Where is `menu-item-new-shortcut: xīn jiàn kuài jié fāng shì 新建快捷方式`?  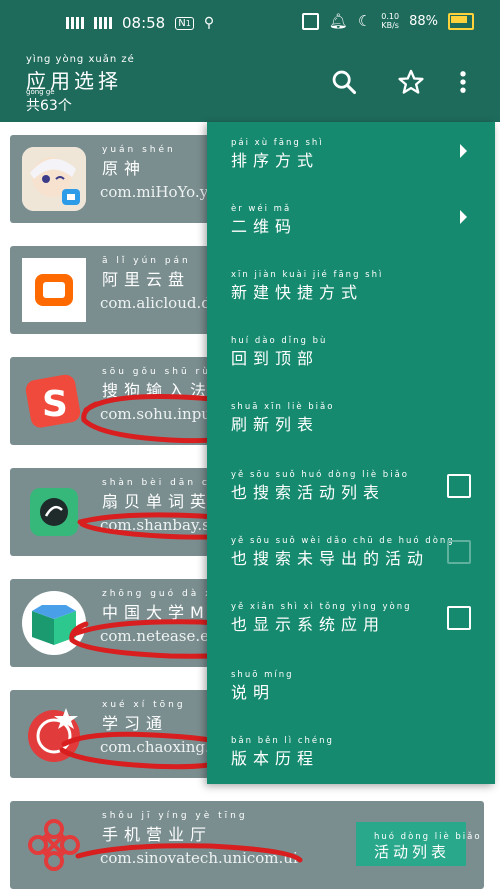 menu-item-new-shortcut: xīn jiàn kuài jié fāng shì 新建快捷方式 is located at coordinates (356, 300).